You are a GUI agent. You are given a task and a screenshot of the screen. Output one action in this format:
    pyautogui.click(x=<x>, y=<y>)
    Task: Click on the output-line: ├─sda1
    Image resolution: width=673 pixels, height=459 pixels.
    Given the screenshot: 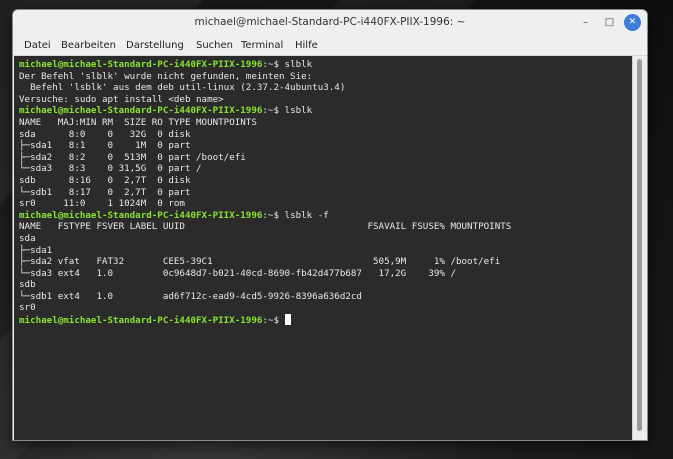 What is the action you would take?
    pyautogui.click(x=36, y=250)
    